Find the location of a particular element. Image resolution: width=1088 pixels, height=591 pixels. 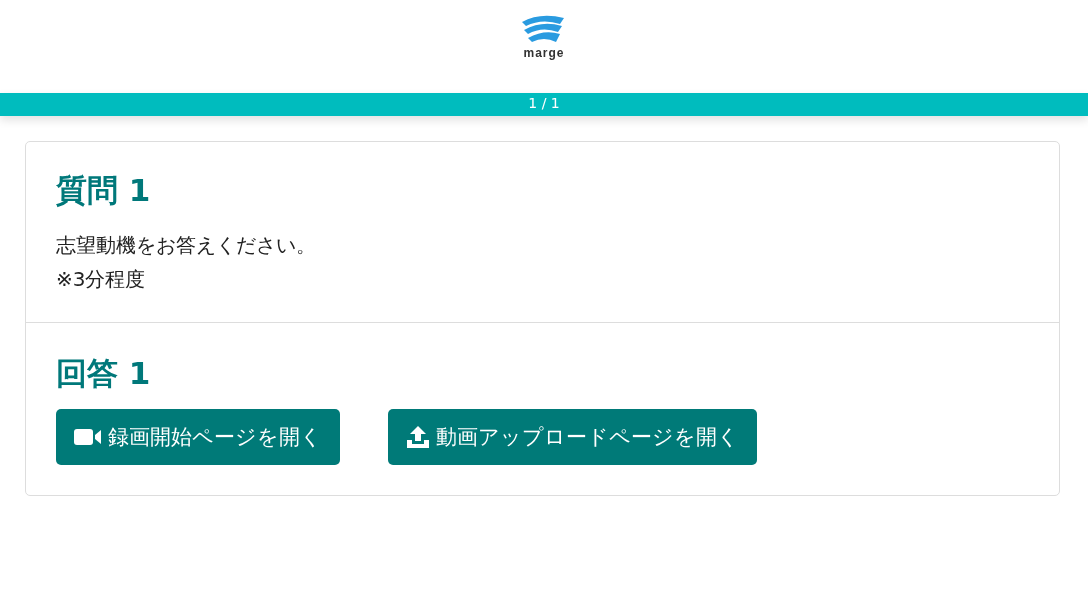

question-title: 質問 1 is located at coordinates (104, 190).